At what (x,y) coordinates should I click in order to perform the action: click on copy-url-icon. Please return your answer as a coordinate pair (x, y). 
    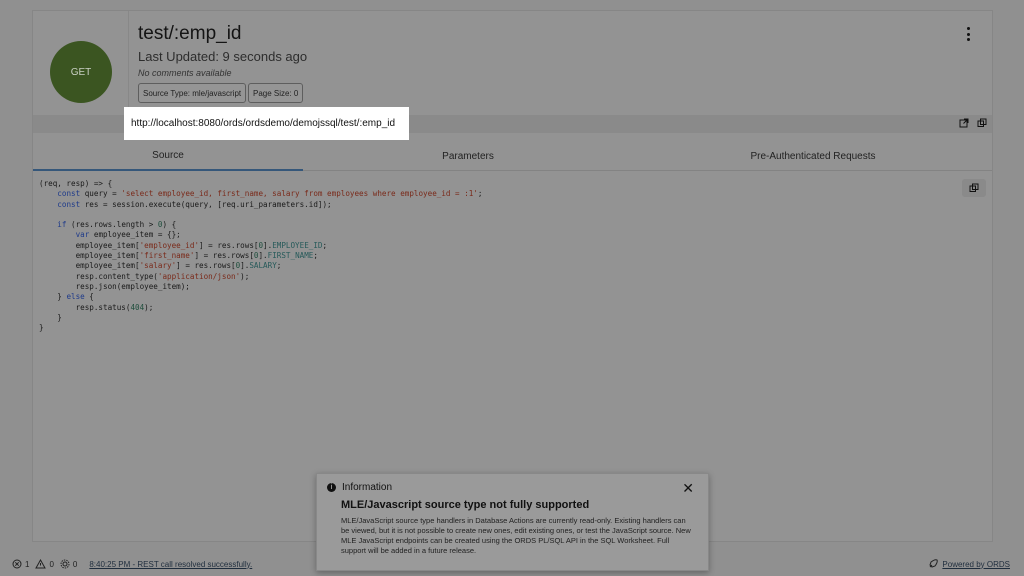
    Looking at the image, I should click on (982, 123).